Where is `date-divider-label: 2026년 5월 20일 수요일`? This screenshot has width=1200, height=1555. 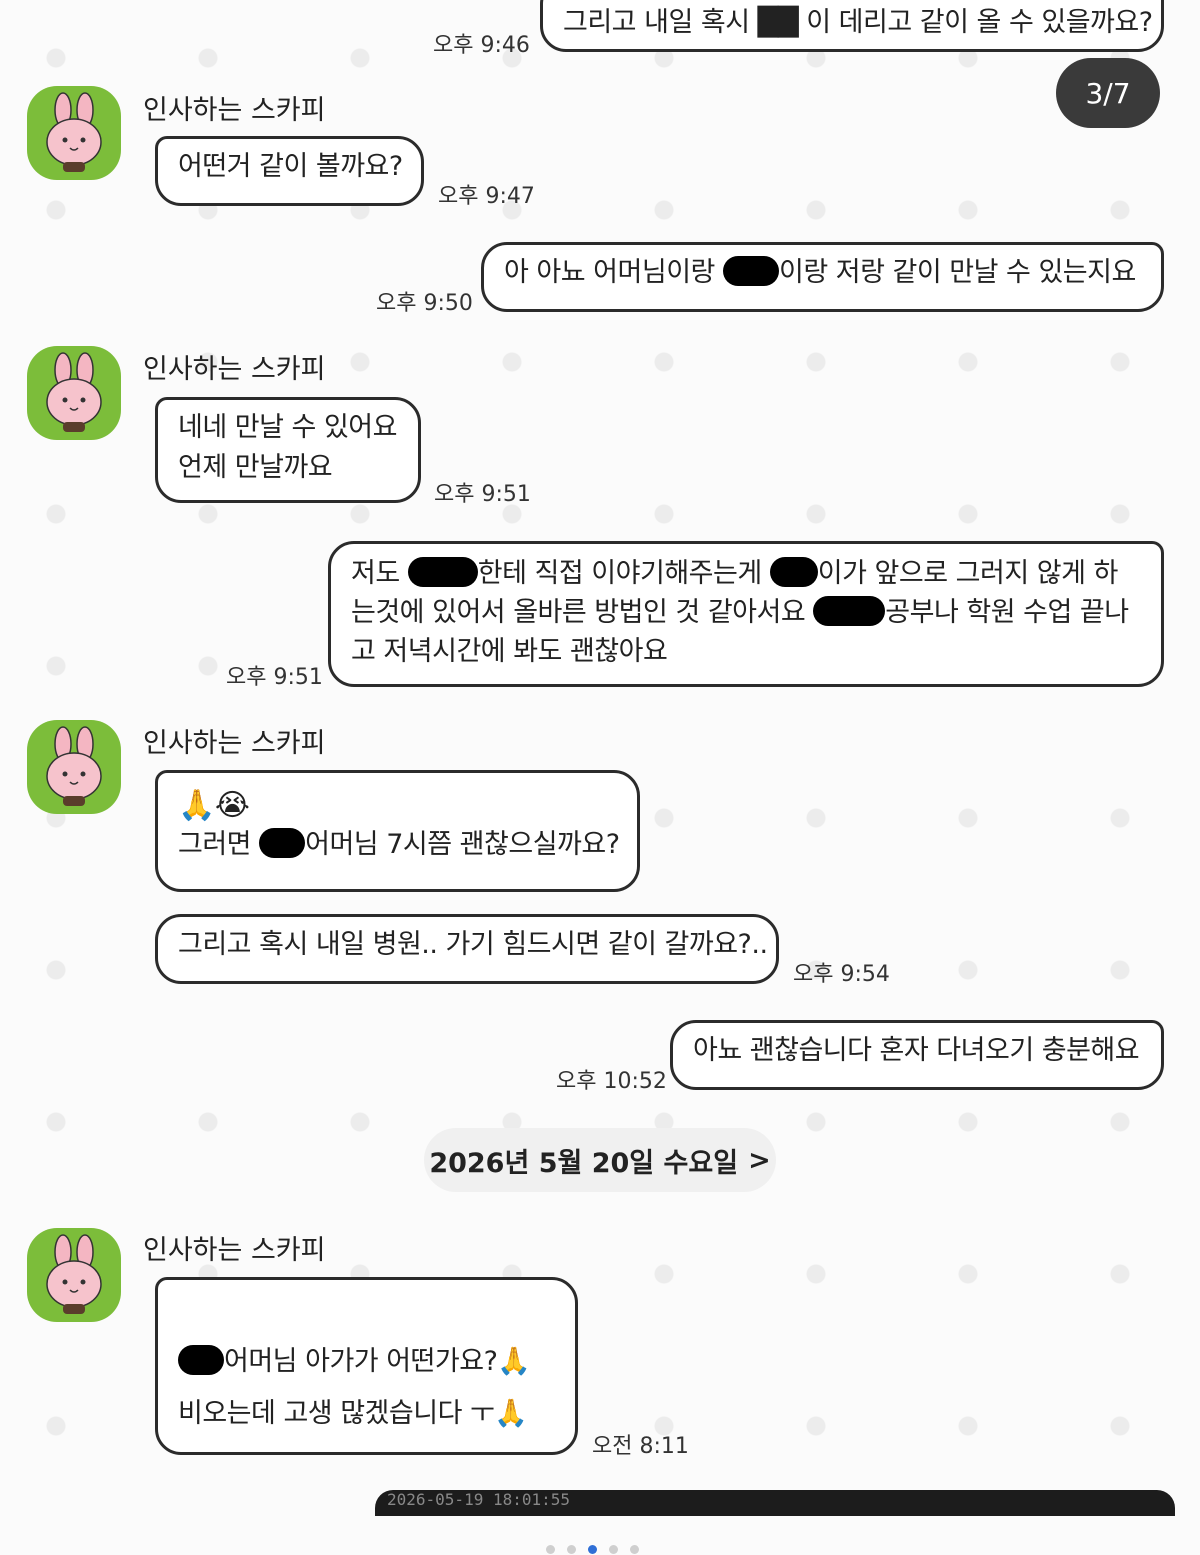
date-divider-label: 2026년 5월 20일 수요일 is located at coordinates (584, 1163).